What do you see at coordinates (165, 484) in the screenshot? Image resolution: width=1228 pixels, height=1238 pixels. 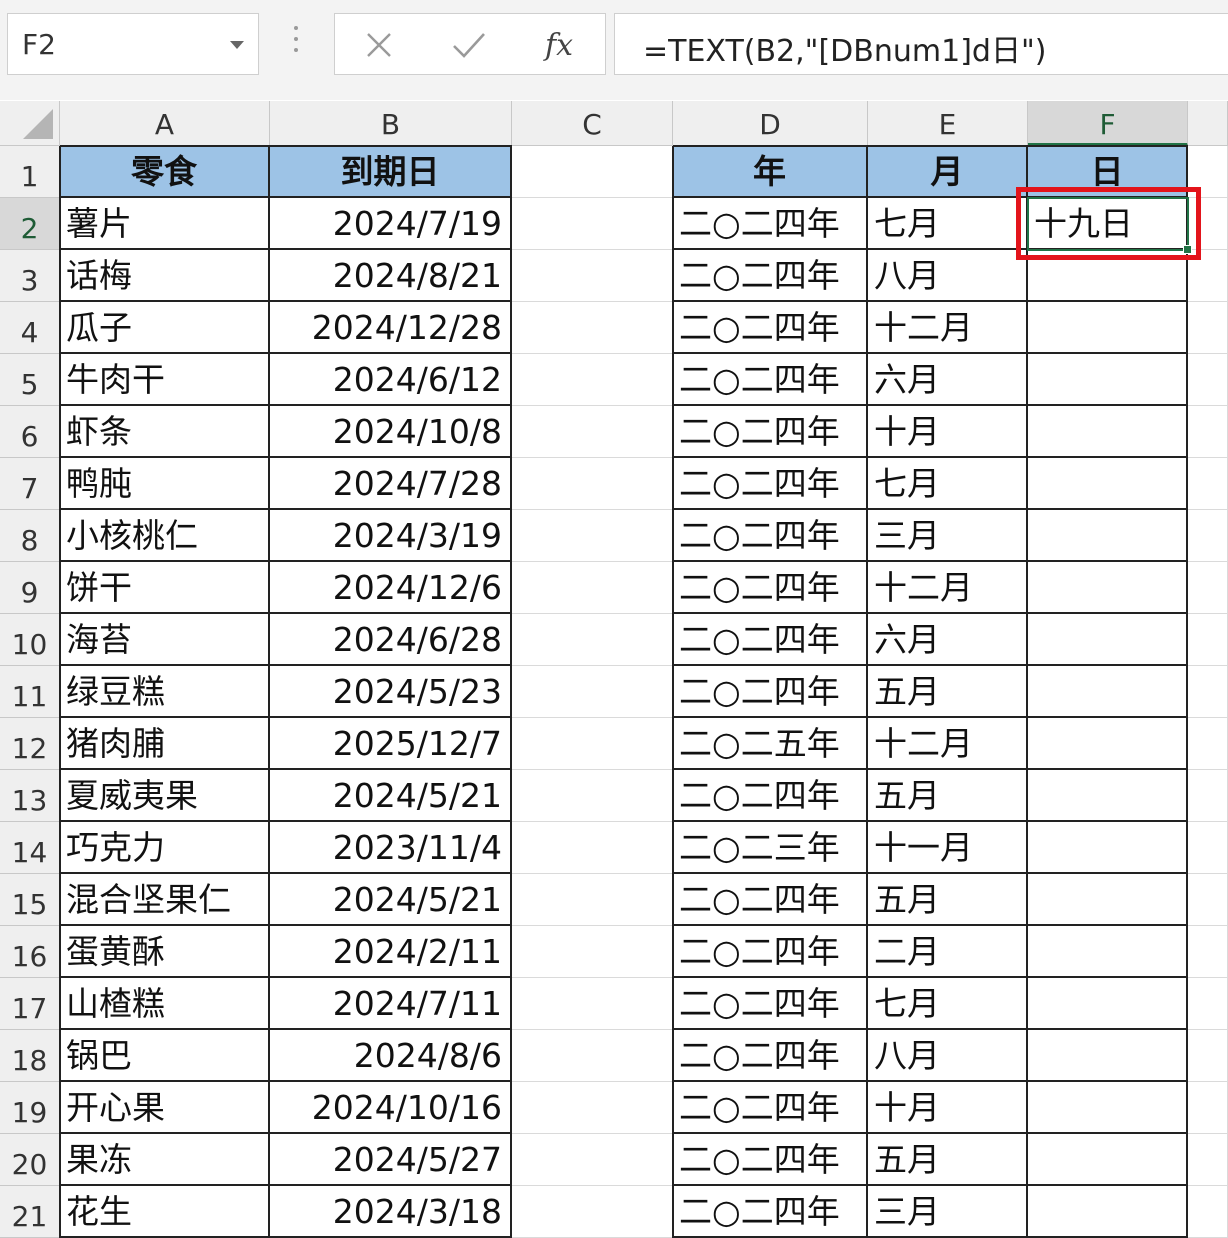 I see `cell-a7: 鸭肫` at bounding box center [165, 484].